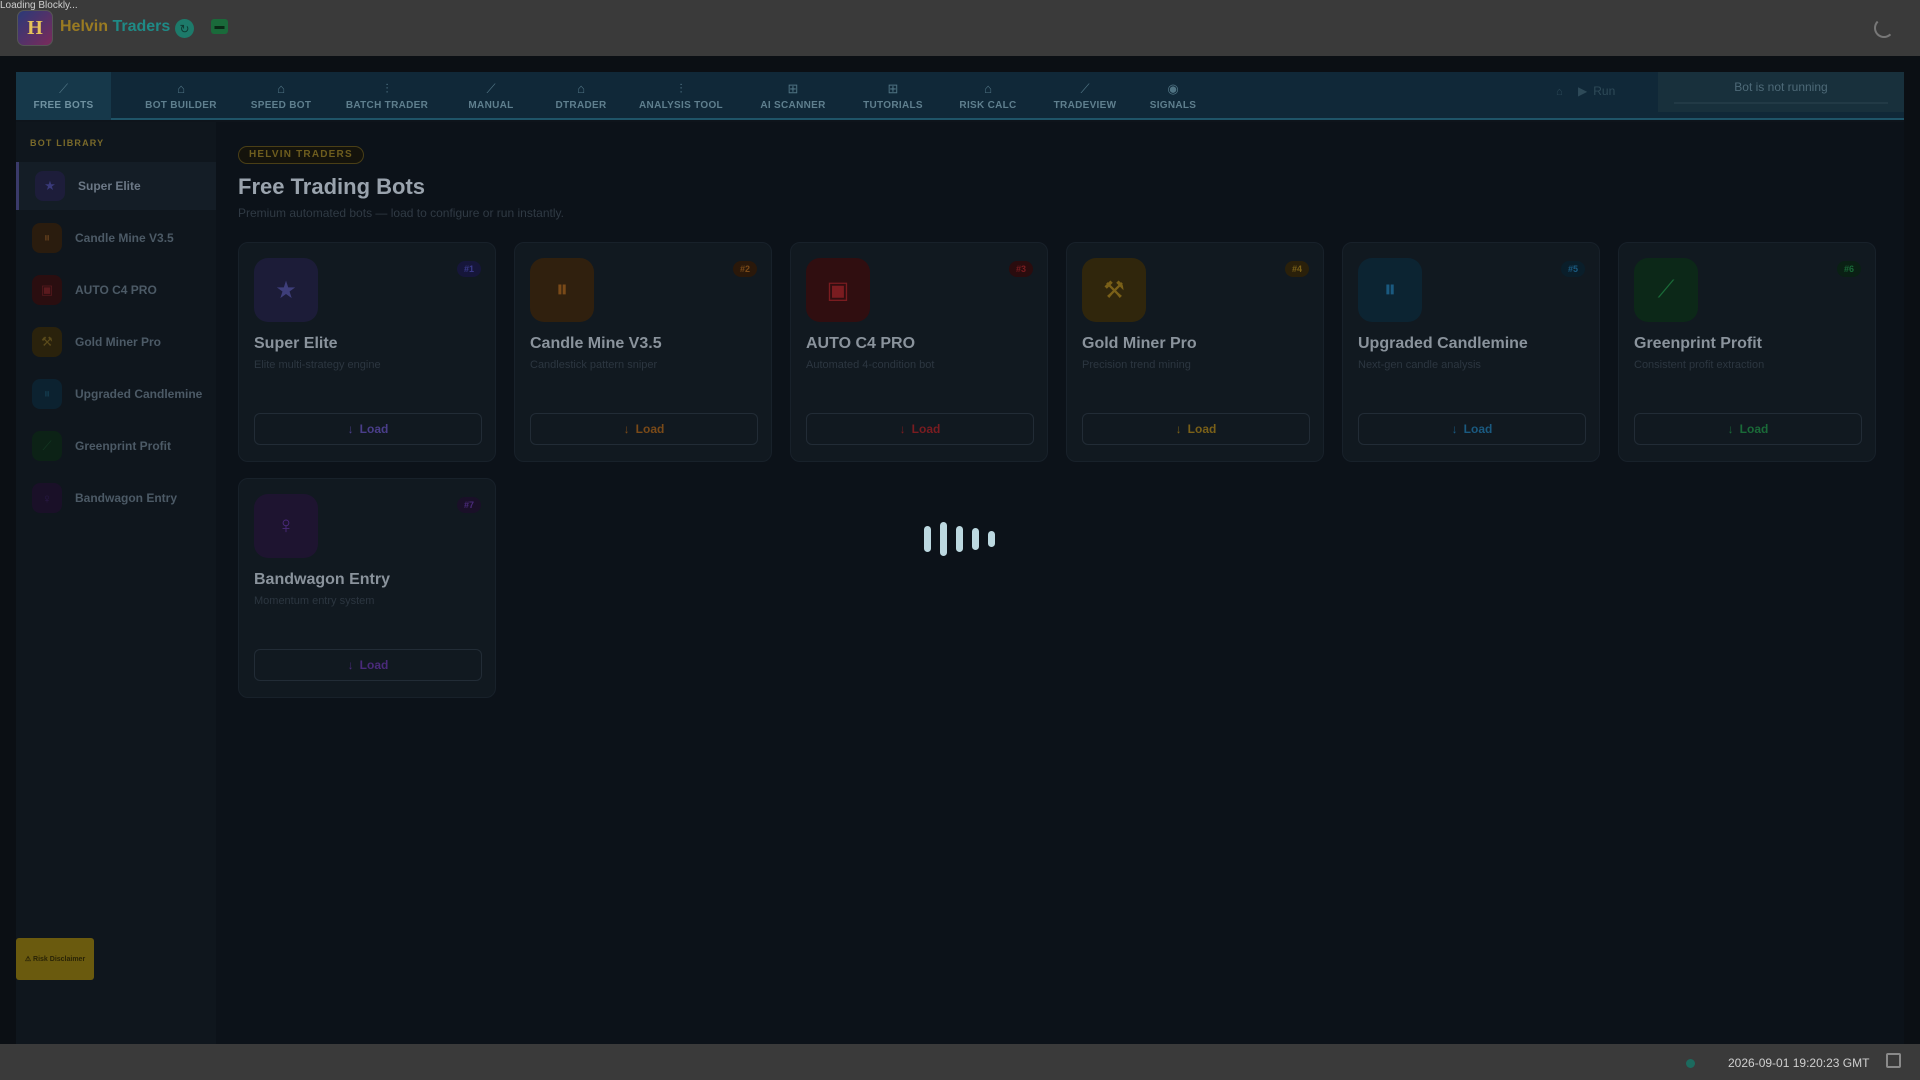 Image resolution: width=1920 pixels, height=1080 pixels. I want to click on tab-speed-bot: ⌂ SPEED BOT, so click(281, 96).